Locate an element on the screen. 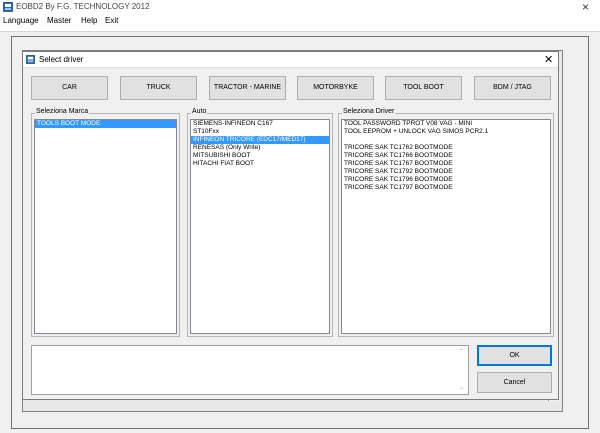 The height and width of the screenshot is (433, 600). driver-list-item: TRICORE SAK TC1796 BOOTMODE is located at coordinates (446, 180).